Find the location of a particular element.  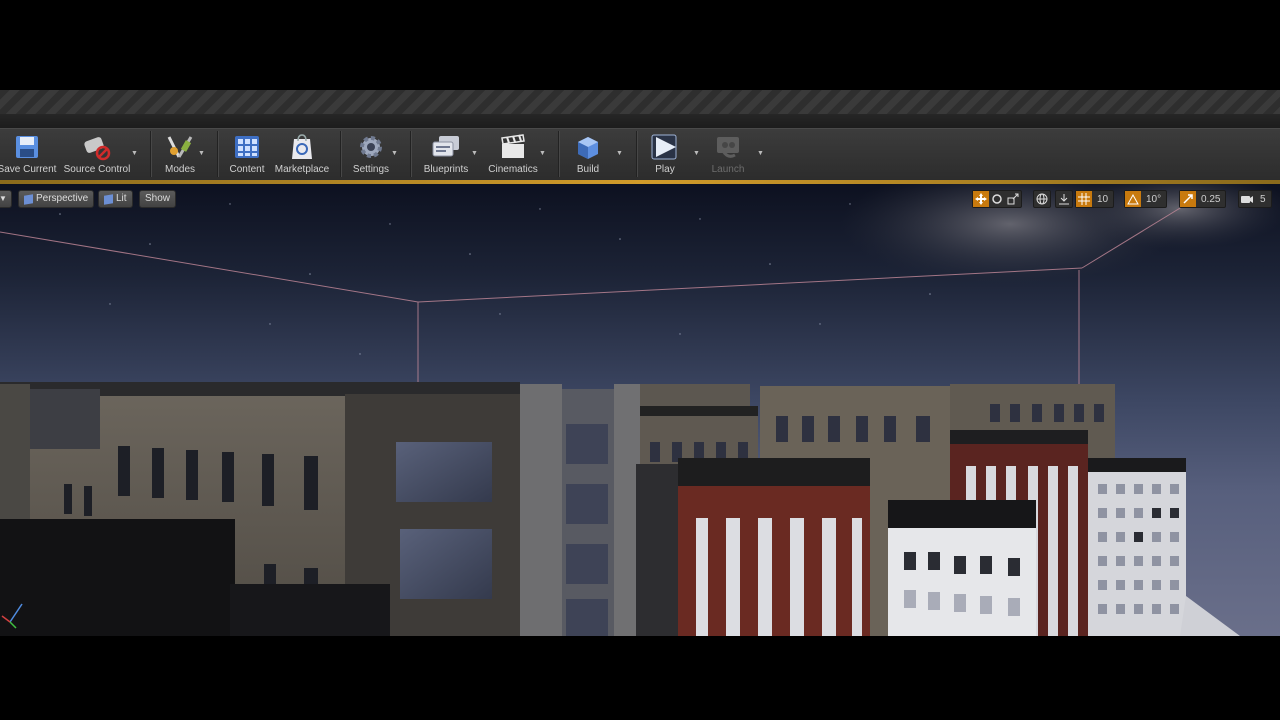

cinematics-label: Cinematics is located at coordinates (513, 169).